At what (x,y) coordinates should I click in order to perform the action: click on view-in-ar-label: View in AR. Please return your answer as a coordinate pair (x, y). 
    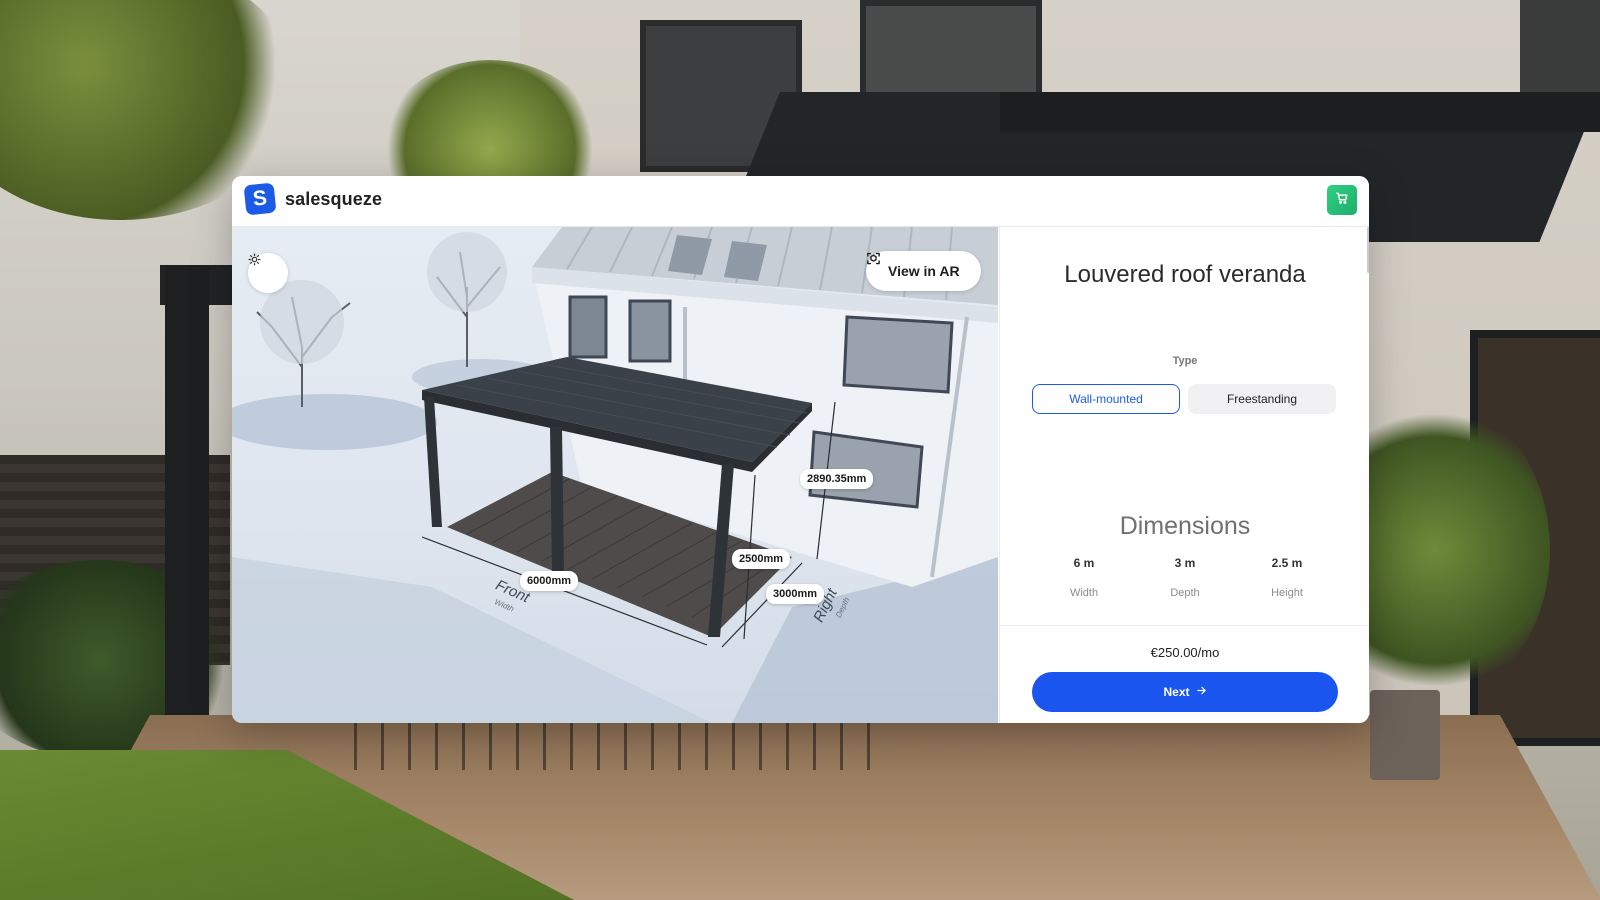
    Looking at the image, I should click on (924, 271).